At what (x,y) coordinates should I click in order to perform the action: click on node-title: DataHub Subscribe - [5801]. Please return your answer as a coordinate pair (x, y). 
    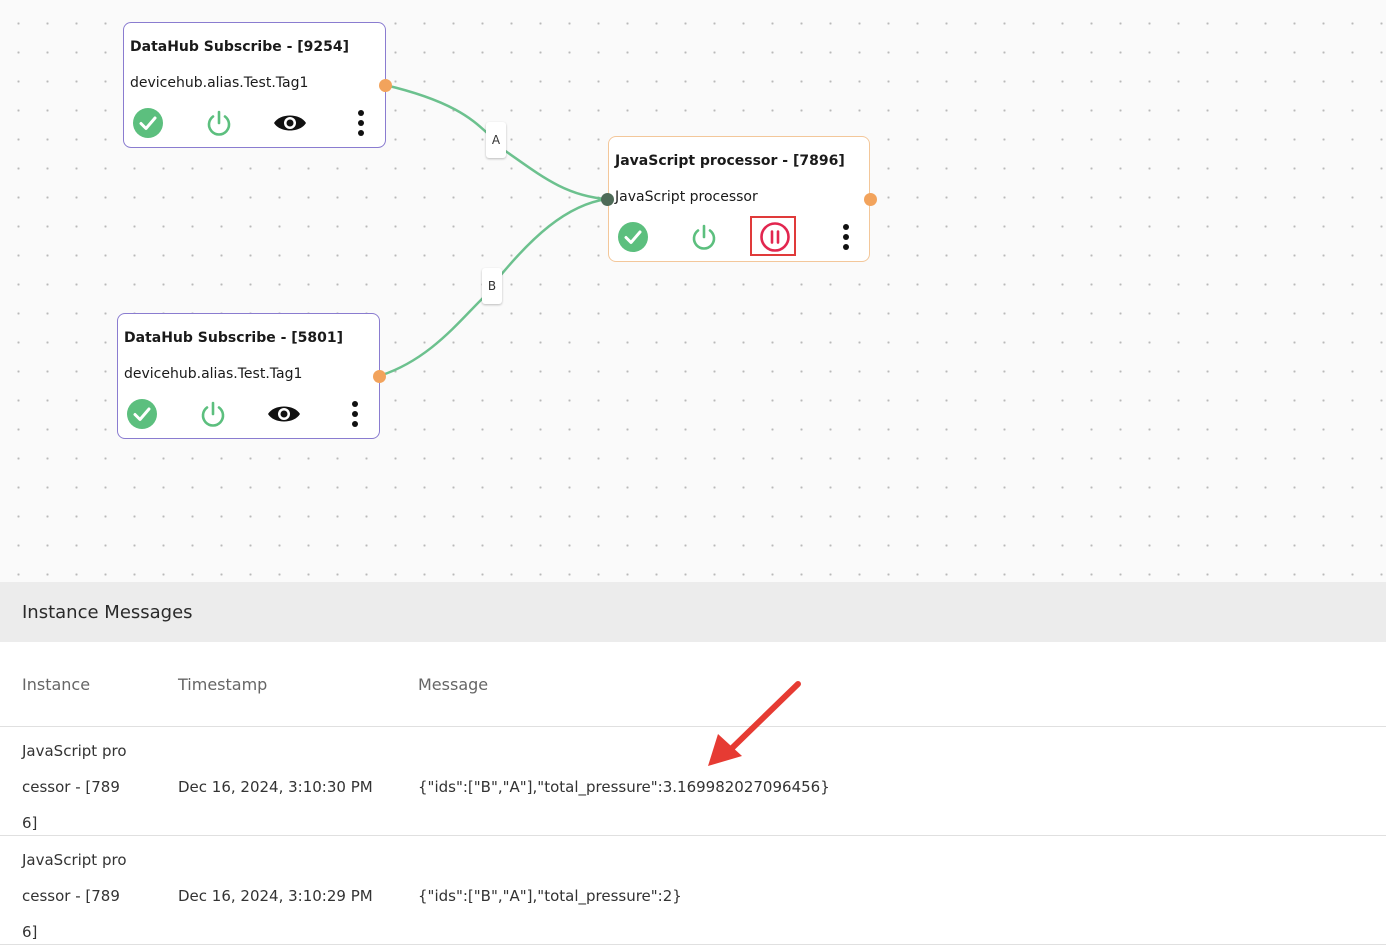
    Looking at the image, I should click on (234, 338).